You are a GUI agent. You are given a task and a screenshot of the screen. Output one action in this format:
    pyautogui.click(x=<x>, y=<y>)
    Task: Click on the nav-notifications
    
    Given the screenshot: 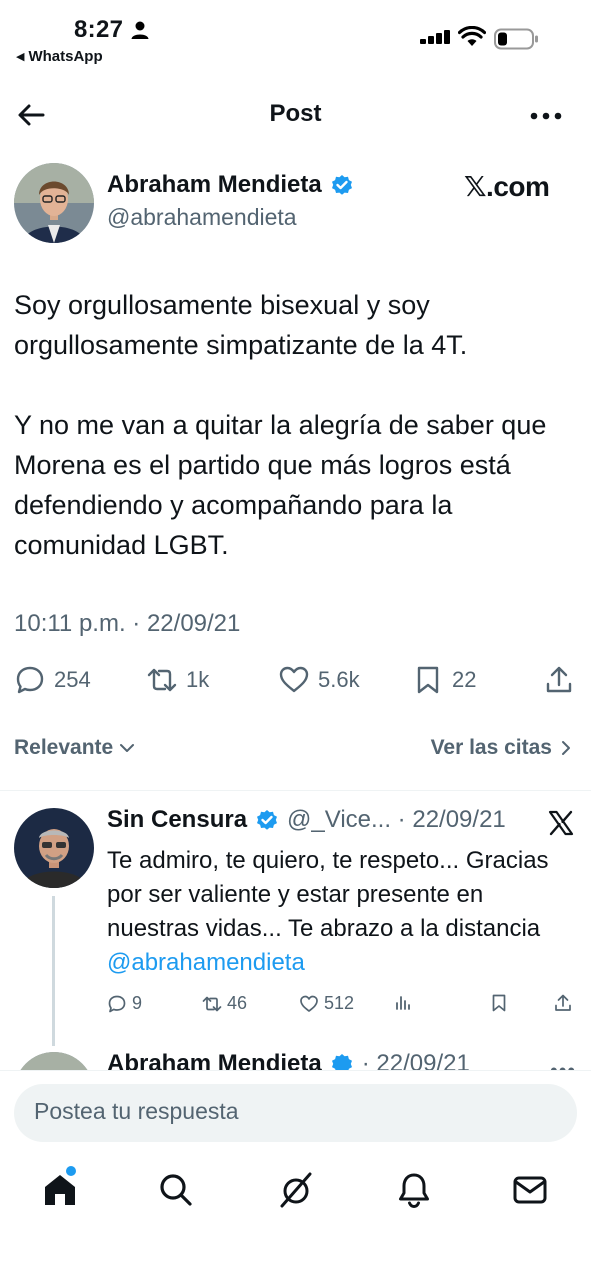 What is the action you would take?
    pyautogui.click(x=414, y=1190)
    